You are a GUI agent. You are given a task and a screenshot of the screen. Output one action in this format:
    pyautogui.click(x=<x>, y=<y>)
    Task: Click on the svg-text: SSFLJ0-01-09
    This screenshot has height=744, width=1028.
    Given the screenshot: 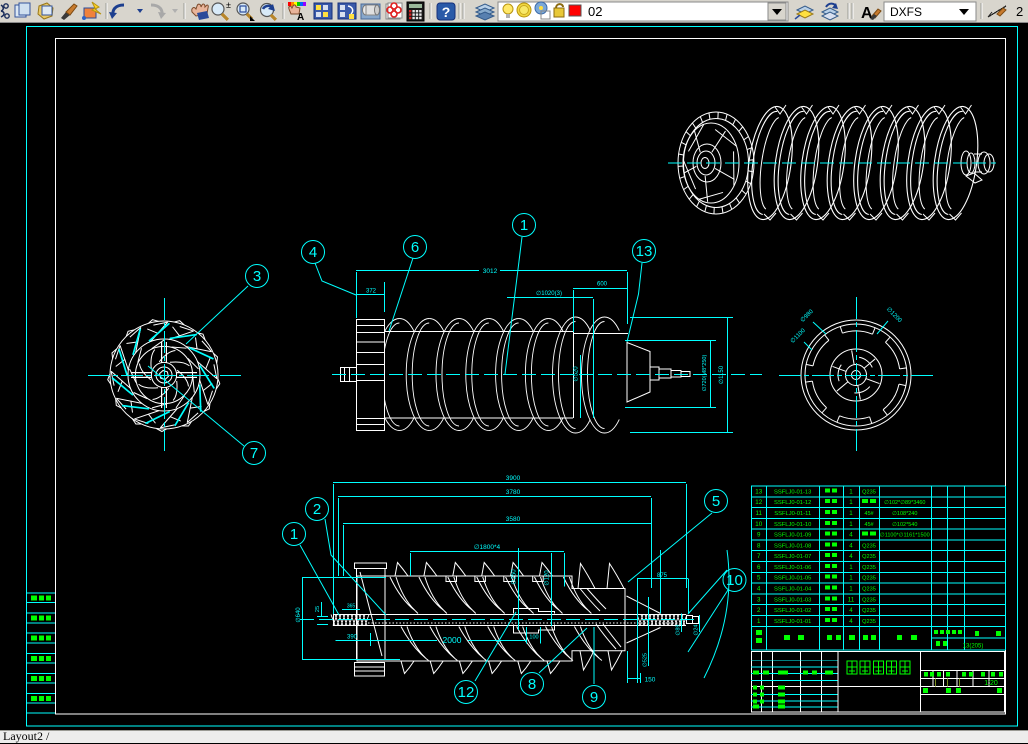 What is the action you would take?
    pyautogui.click(x=792, y=536)
    